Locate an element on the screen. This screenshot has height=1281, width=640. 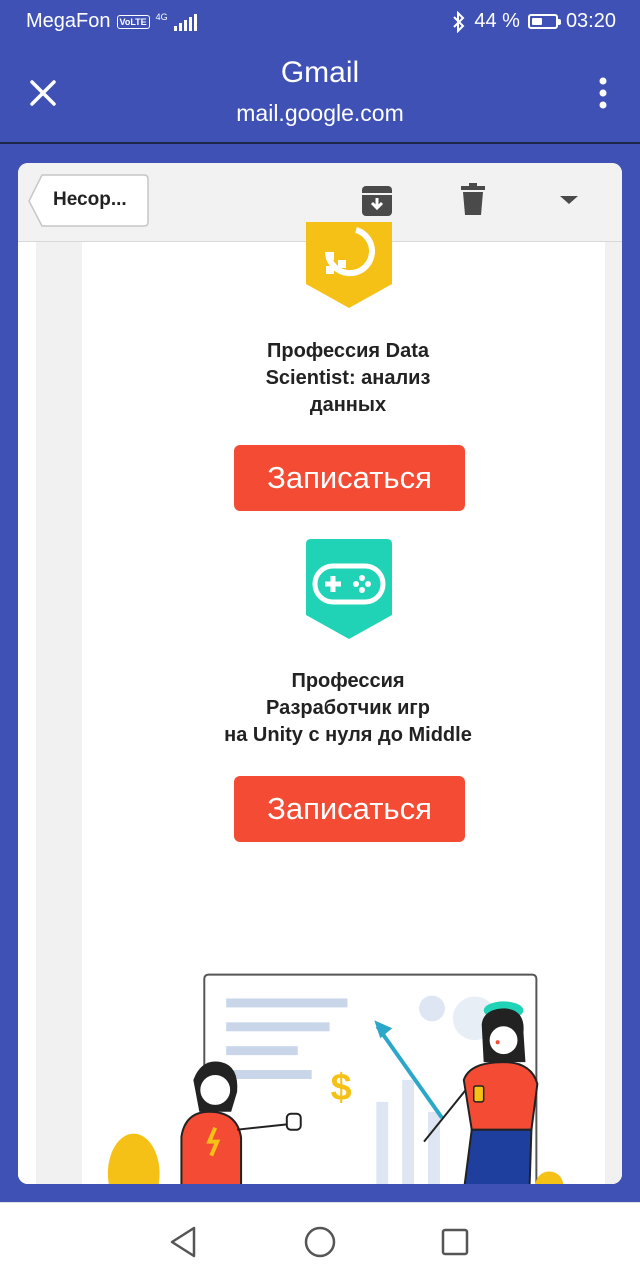
course-title-line: данных is located at coordinates (348, 405).